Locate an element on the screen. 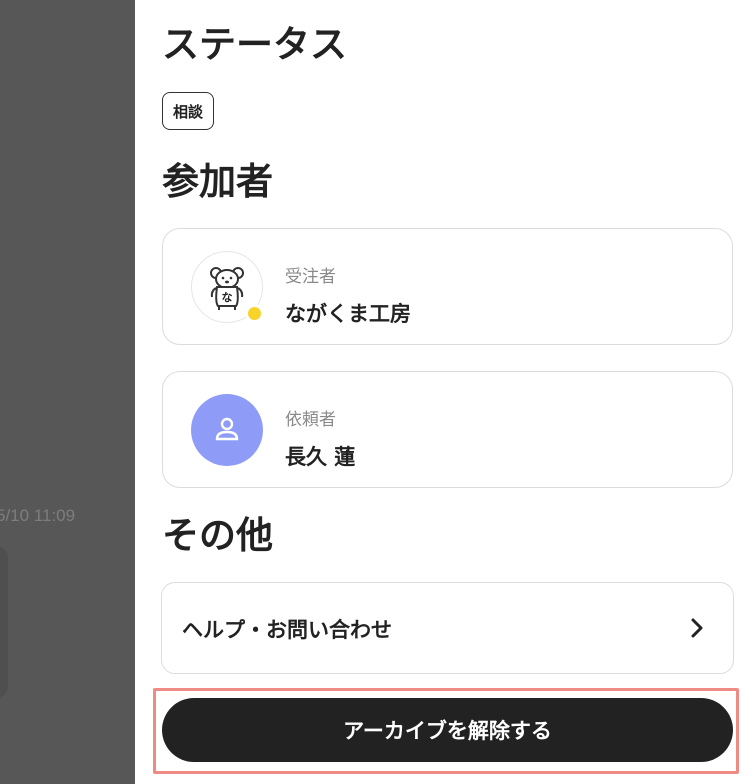 The width and height of the screenshot is (753, 784). avatar is located at coordinates (227, 430).